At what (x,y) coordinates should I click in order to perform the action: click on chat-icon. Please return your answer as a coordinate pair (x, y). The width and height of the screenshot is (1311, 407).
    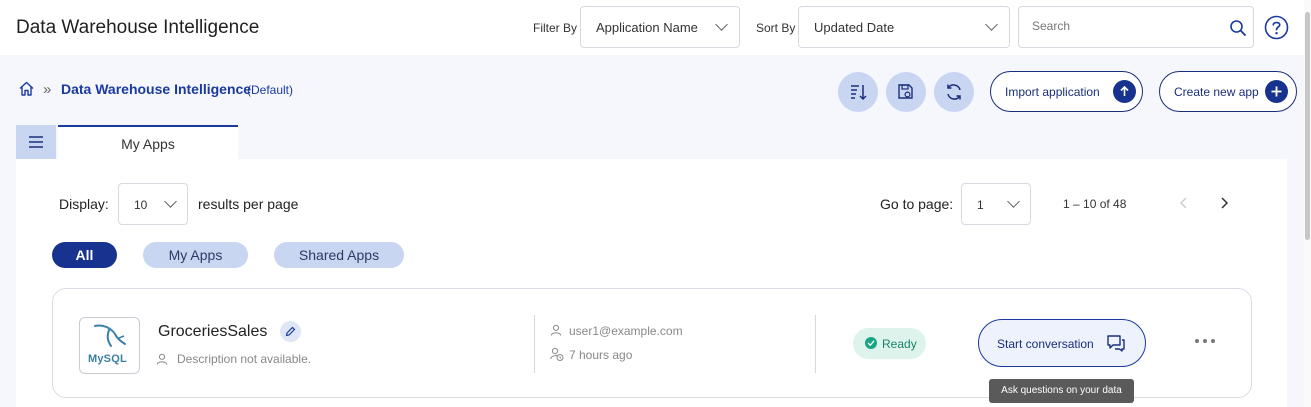
    Looking at the image, I should click on (1116, 343).